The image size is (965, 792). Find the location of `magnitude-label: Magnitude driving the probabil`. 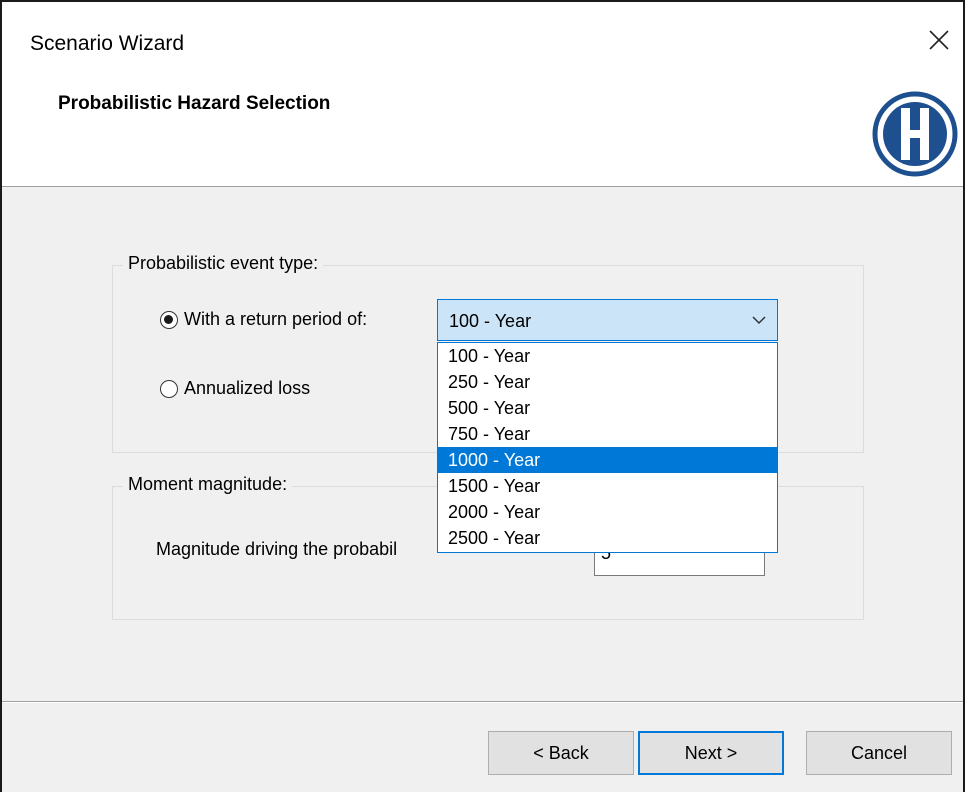

magnitude-label: Magnitude driving the probabil is located at coordinates (277, 549).